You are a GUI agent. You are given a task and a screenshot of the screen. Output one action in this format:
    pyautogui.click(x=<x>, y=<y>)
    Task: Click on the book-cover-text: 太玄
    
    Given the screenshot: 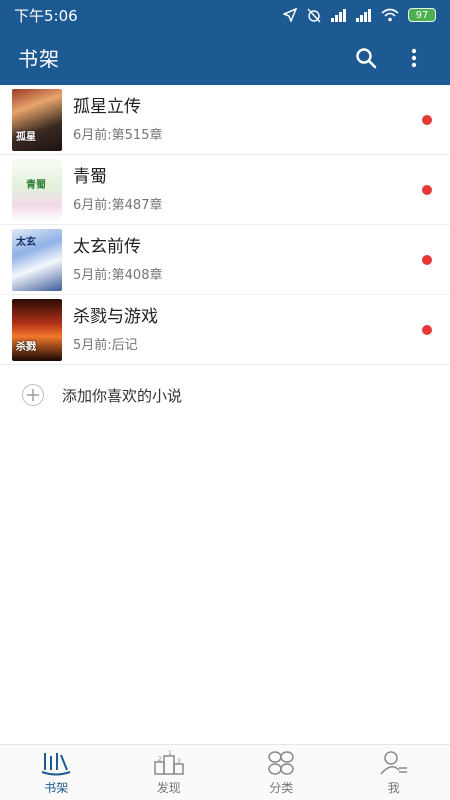 What is the action you would take?
    pyautogui.click(x=26, y=242)
    